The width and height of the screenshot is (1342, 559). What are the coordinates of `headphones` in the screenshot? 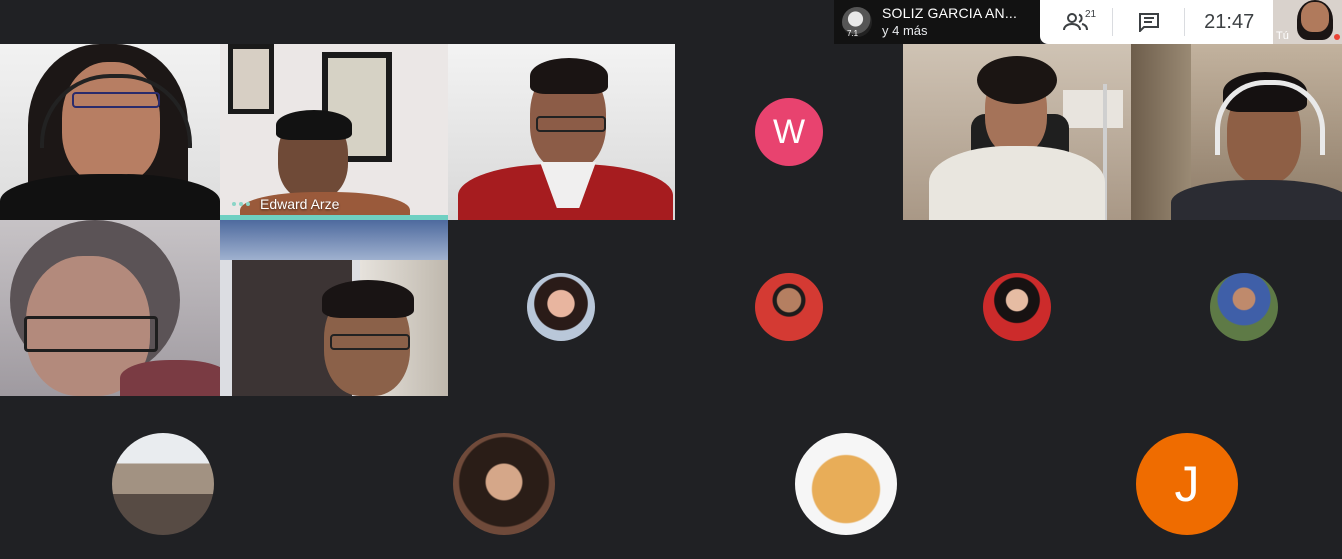 It's located at (1270, 117).